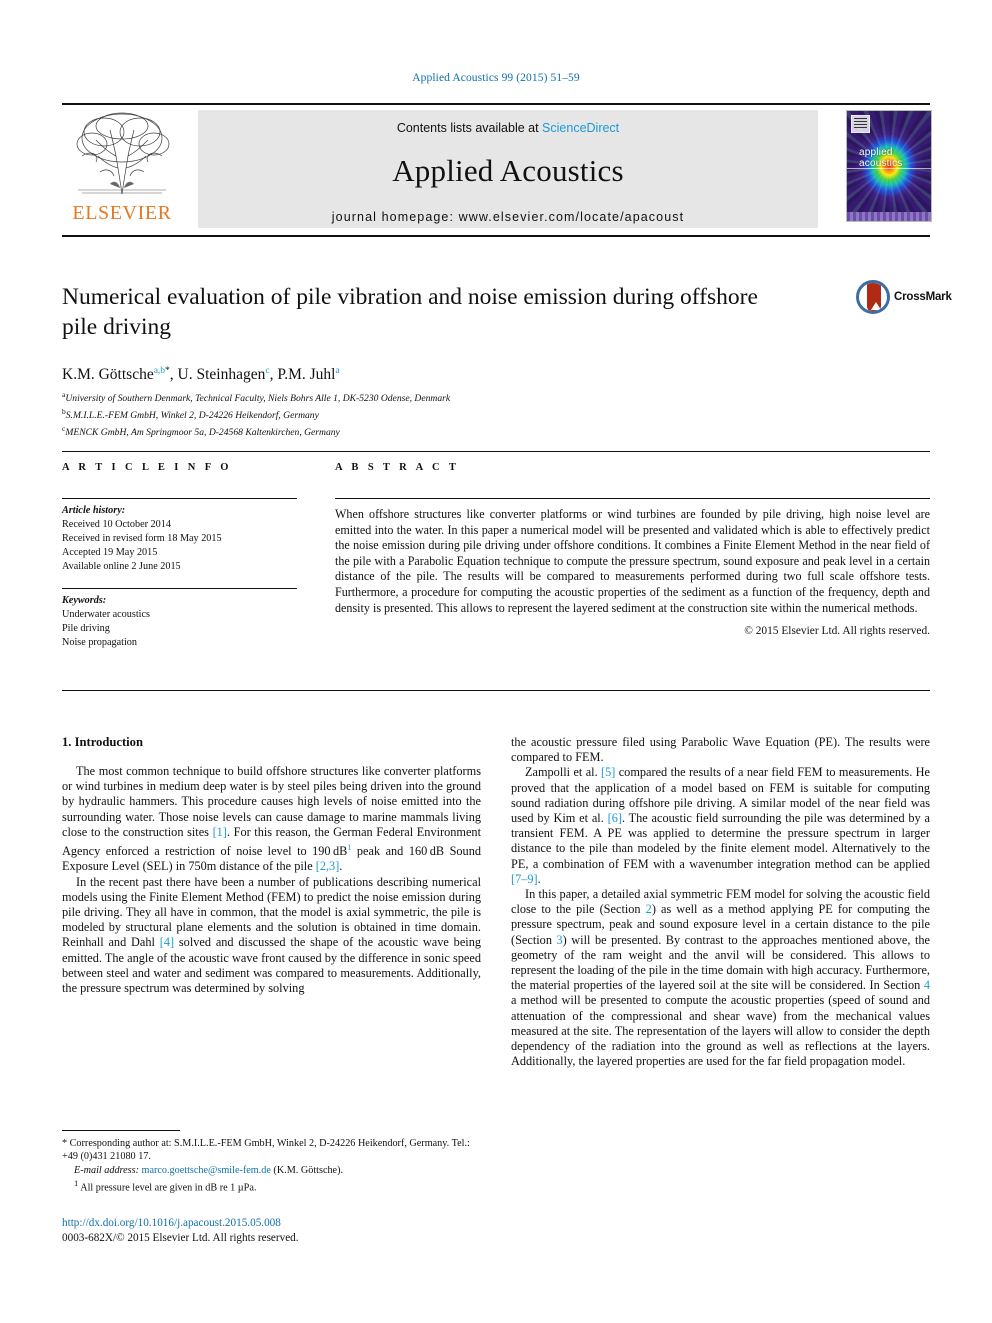  What do you see at coordinates (142, 538) in the screenshot?
I see `history-revised: Received in revised form 18 May 2015` at bounding box center [142, 538].